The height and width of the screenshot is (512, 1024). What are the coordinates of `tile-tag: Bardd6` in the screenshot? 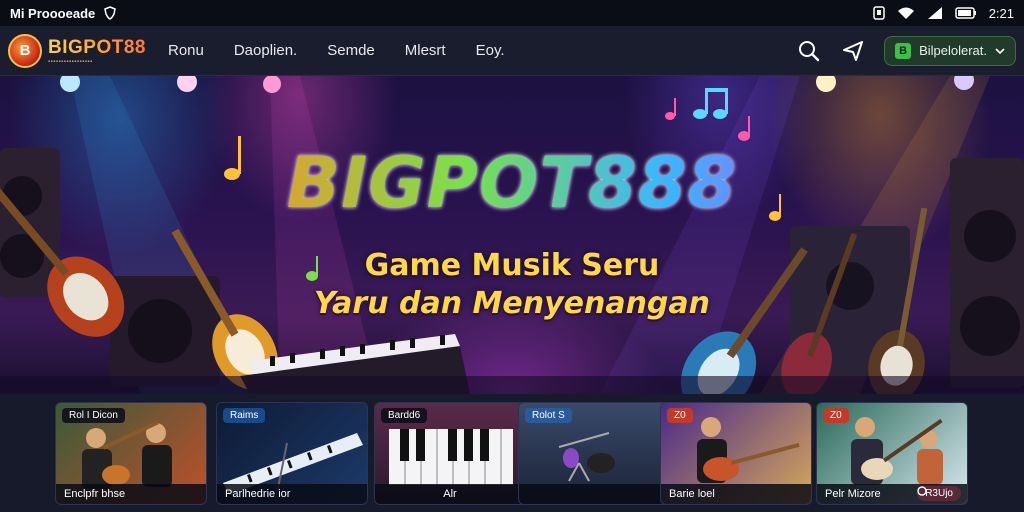 It's located at (404, 415).